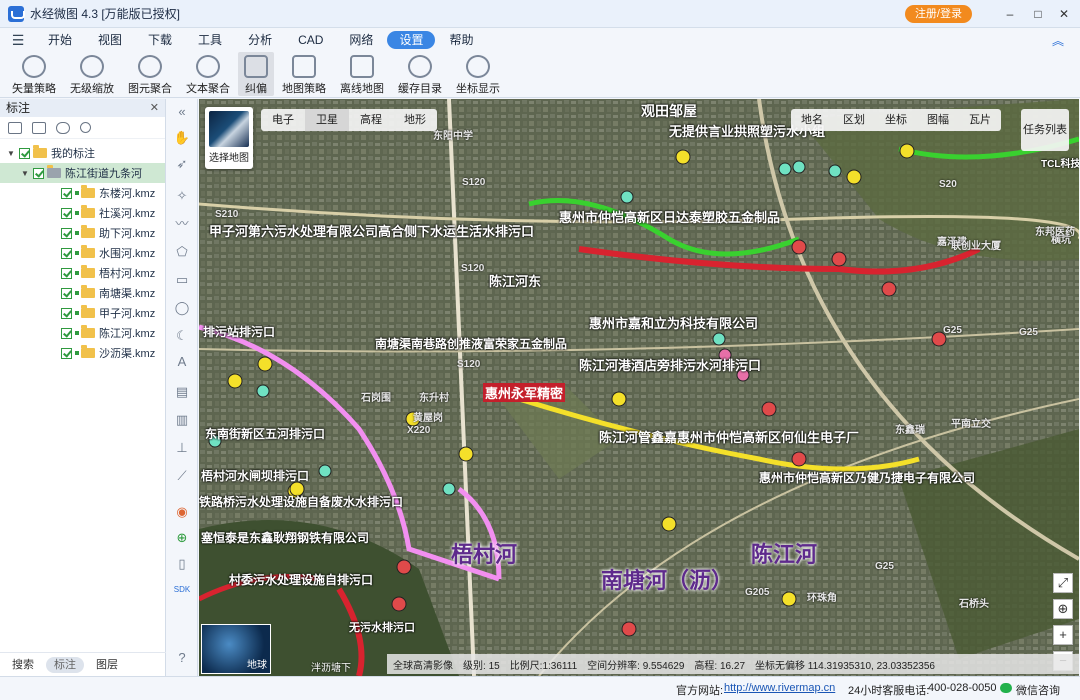 The image size is (1080, 700). What do you see at coordinates (210, 40) in the screenshot?
I see `menu-item-tools: 工具` at bounding box center [210, 40].